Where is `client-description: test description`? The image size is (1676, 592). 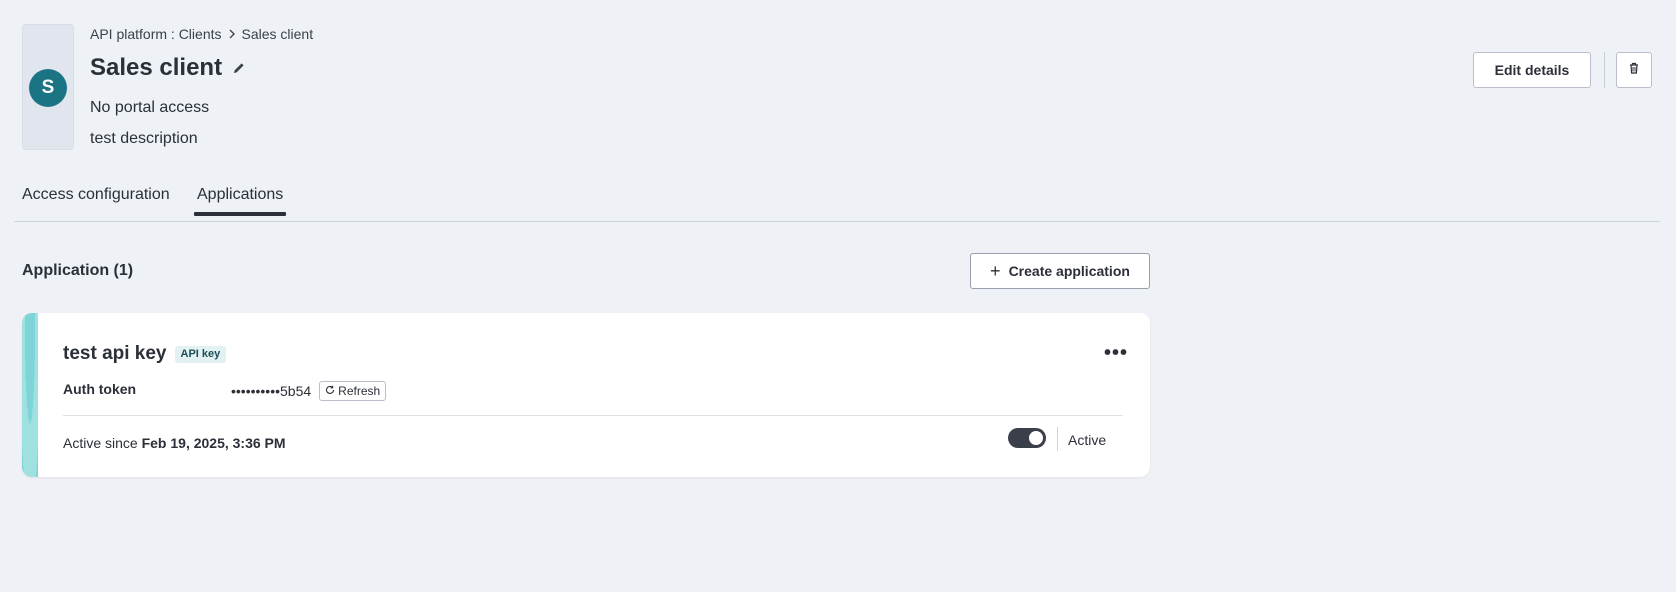 client-description: test description is located at coordinates (144, 138).